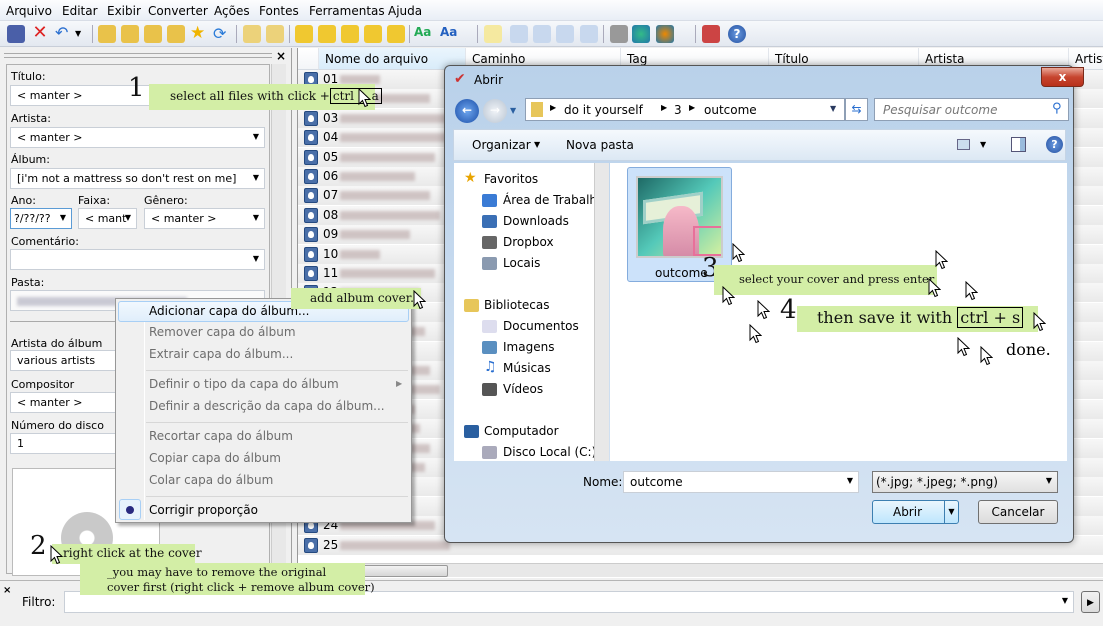  I want to click on open-button: Abrir ▼, so click(915, 512).